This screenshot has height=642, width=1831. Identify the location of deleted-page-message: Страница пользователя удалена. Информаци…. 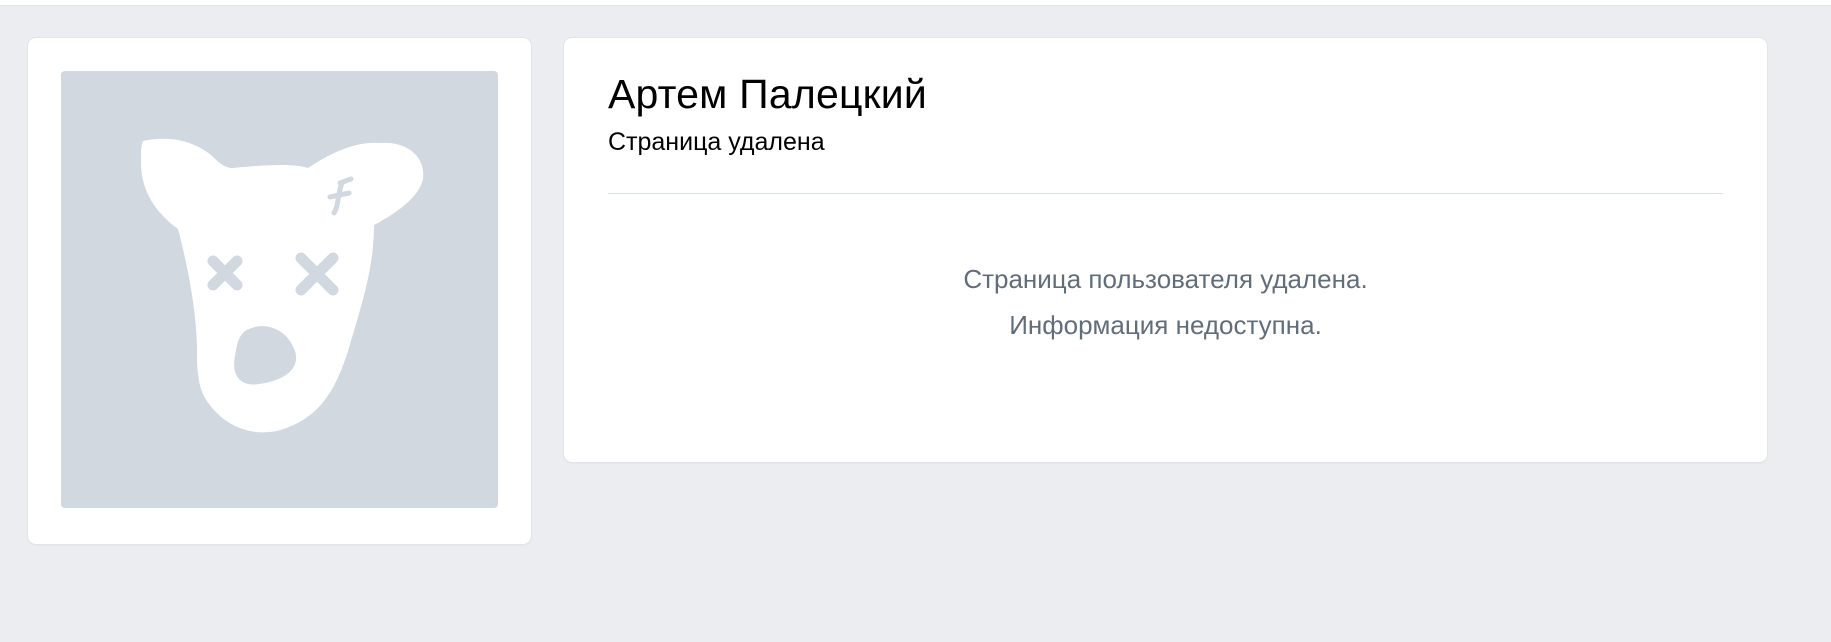
(1165, 302).